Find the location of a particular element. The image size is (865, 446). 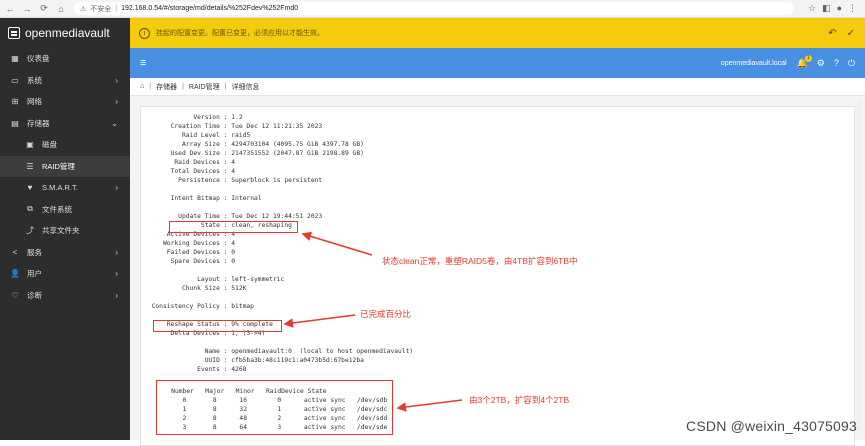

monitor-icon: ▭ is located at coordinates (15, 80).